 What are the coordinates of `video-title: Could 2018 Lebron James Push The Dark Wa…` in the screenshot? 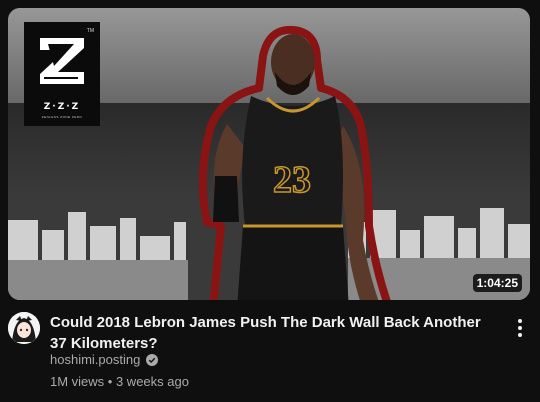 It's located at (270, 333).